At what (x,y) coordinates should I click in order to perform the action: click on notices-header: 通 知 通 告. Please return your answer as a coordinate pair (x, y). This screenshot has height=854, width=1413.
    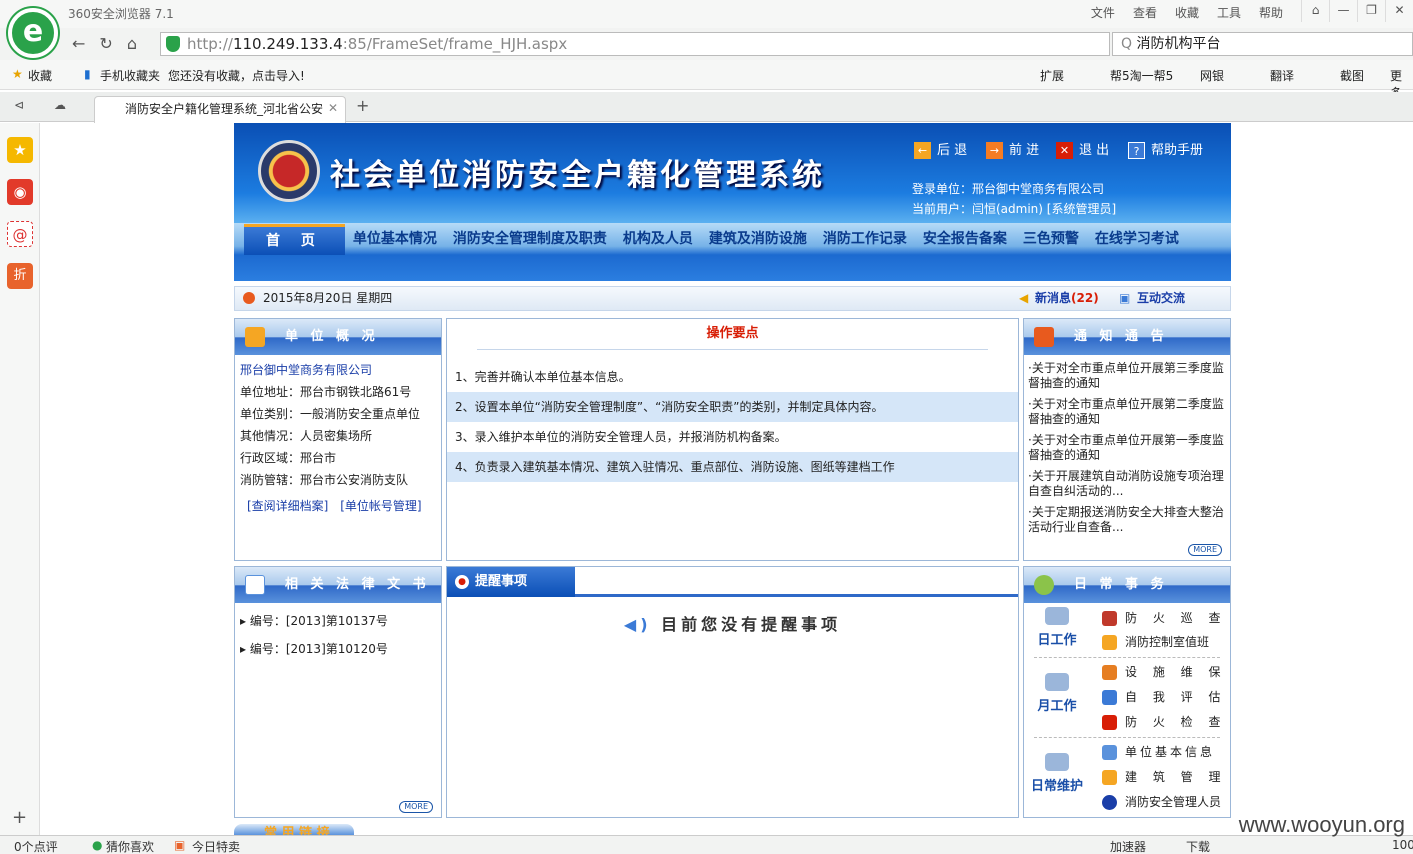
    Looking at the image, I should click on (1127, 337).